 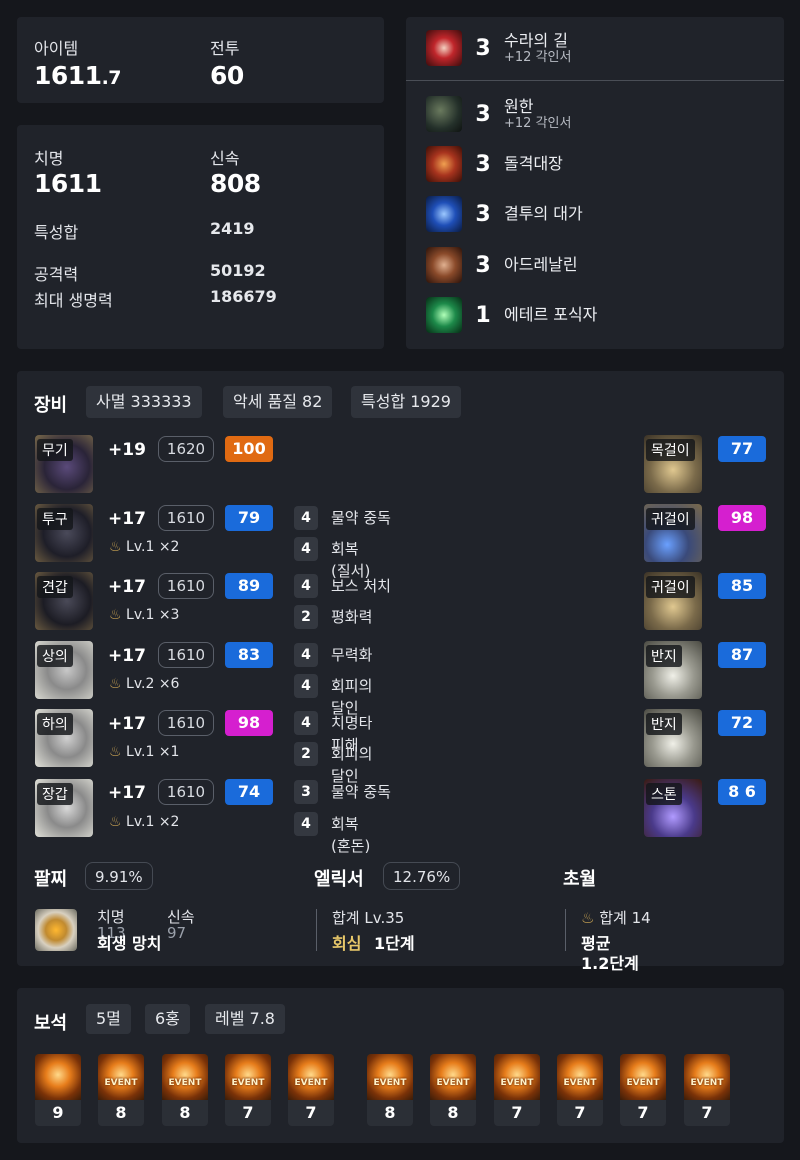 What do you see at coordinates (56, 274) in the screenshot?
I see `attack-label: 공격력` at bounding box center [56, 274].